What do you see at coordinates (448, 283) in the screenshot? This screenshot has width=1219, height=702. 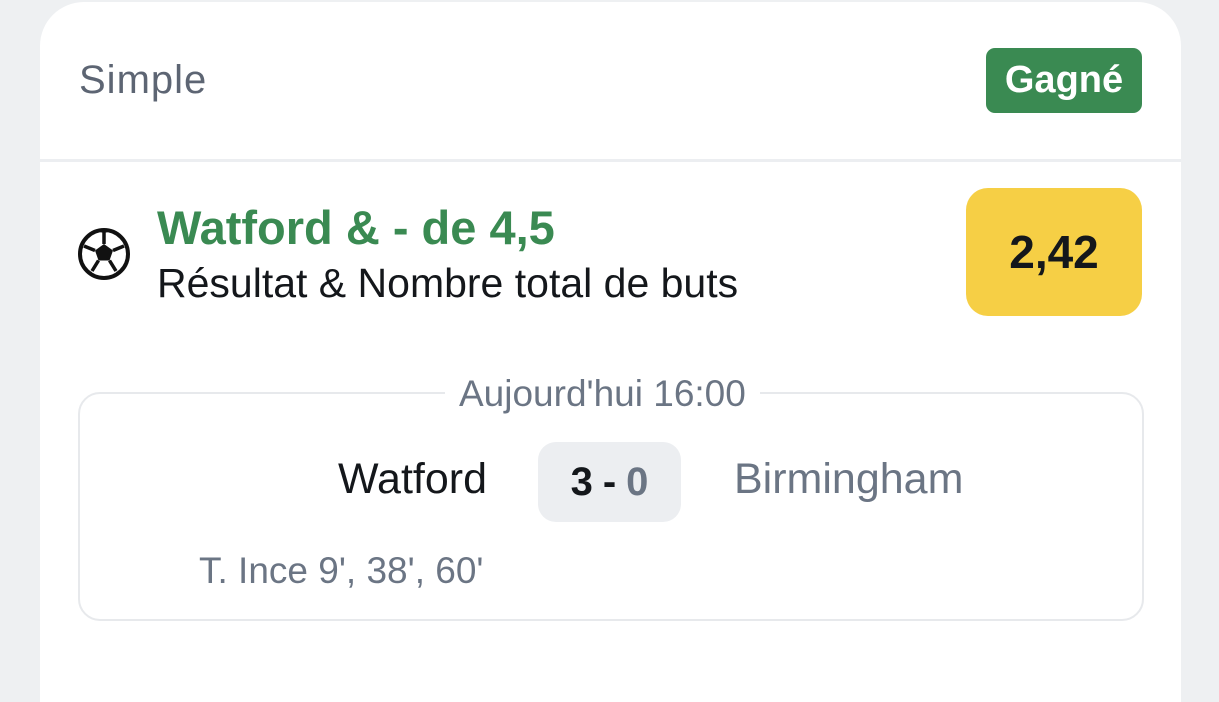 I see `market-name: Résultat & Nombre total de buts` at bounding box center [448, 283].